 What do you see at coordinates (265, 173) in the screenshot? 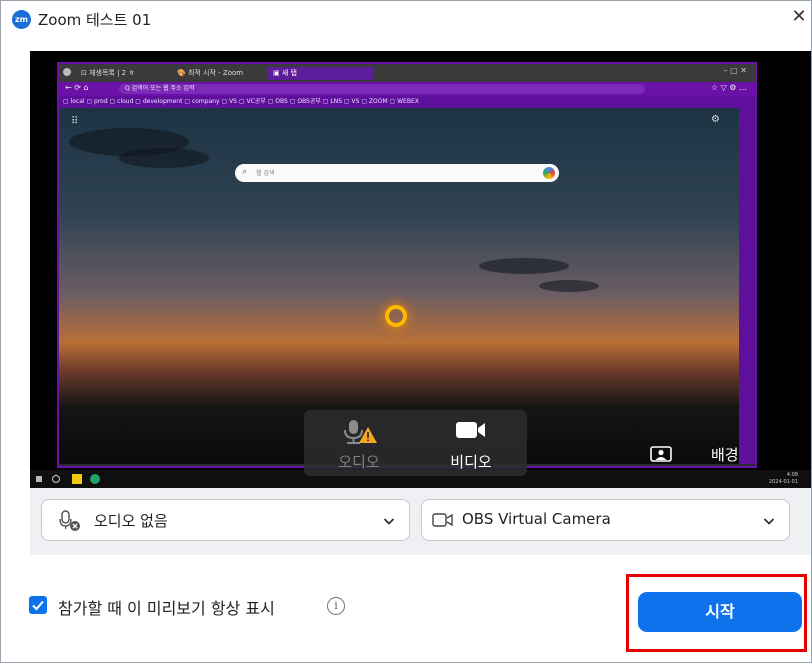
I see `search-placeholder: 웹 검색` at bounding box center [265, 173].